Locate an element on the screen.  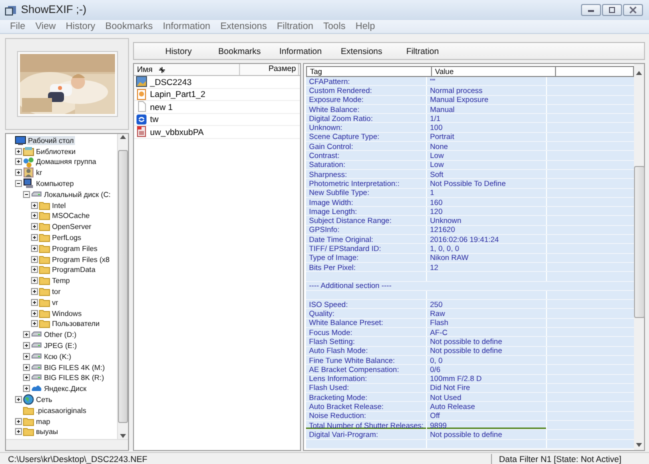
column-header: Размер is located at coordinates (269, 69).